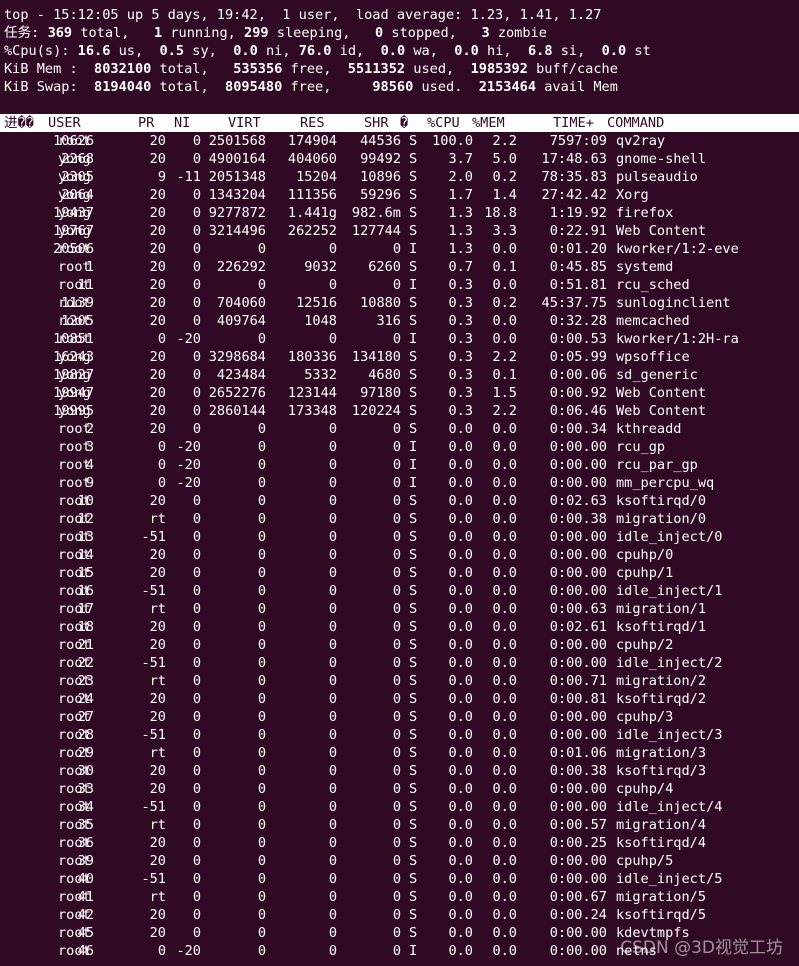  Describe the element at coordinates (504, 375) in the screenshot. I see `cell-mem: 0.1` at that location.